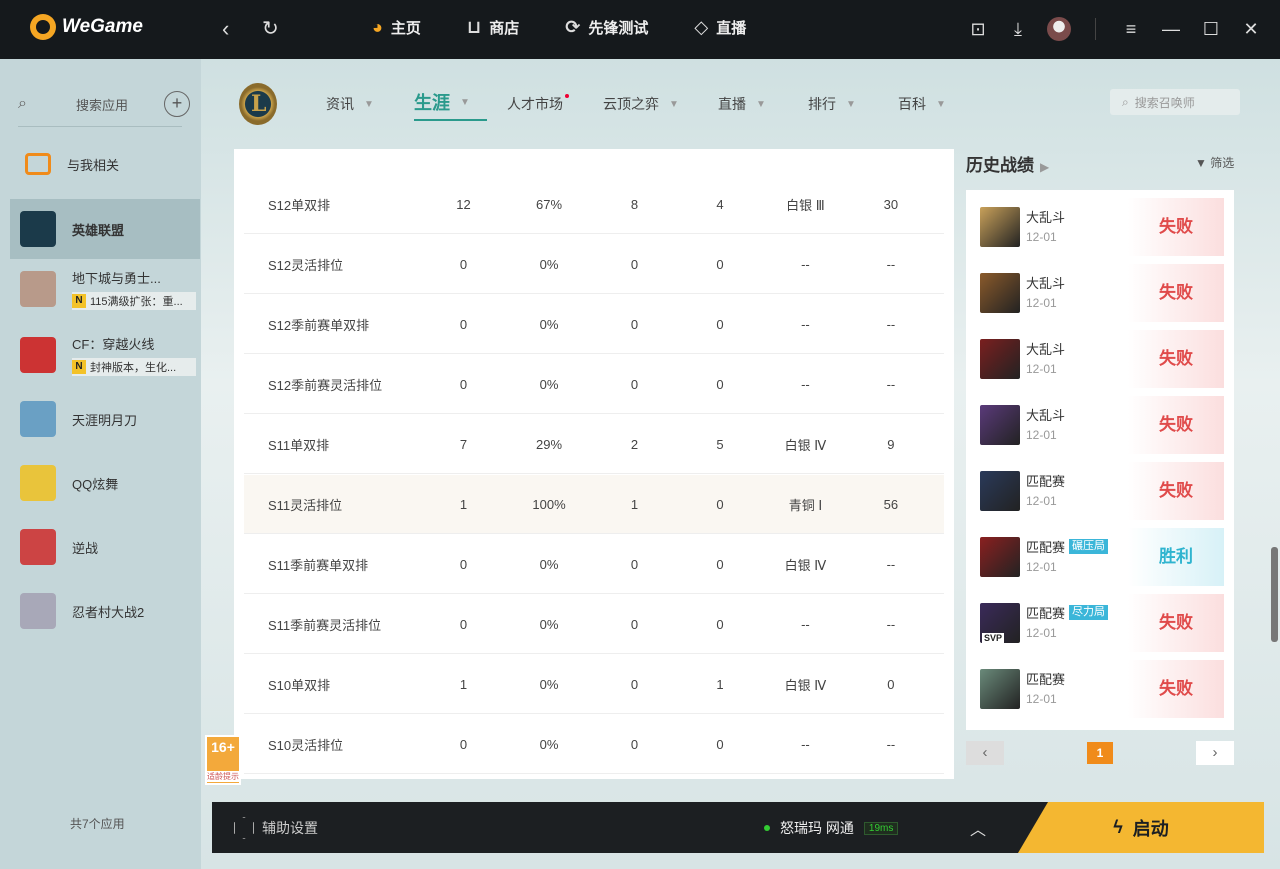 This screenshot has width=1280, height=869. Describe the element at coordinates (891, 444) in the screenshot. I see `table-cell: 9` at that location.